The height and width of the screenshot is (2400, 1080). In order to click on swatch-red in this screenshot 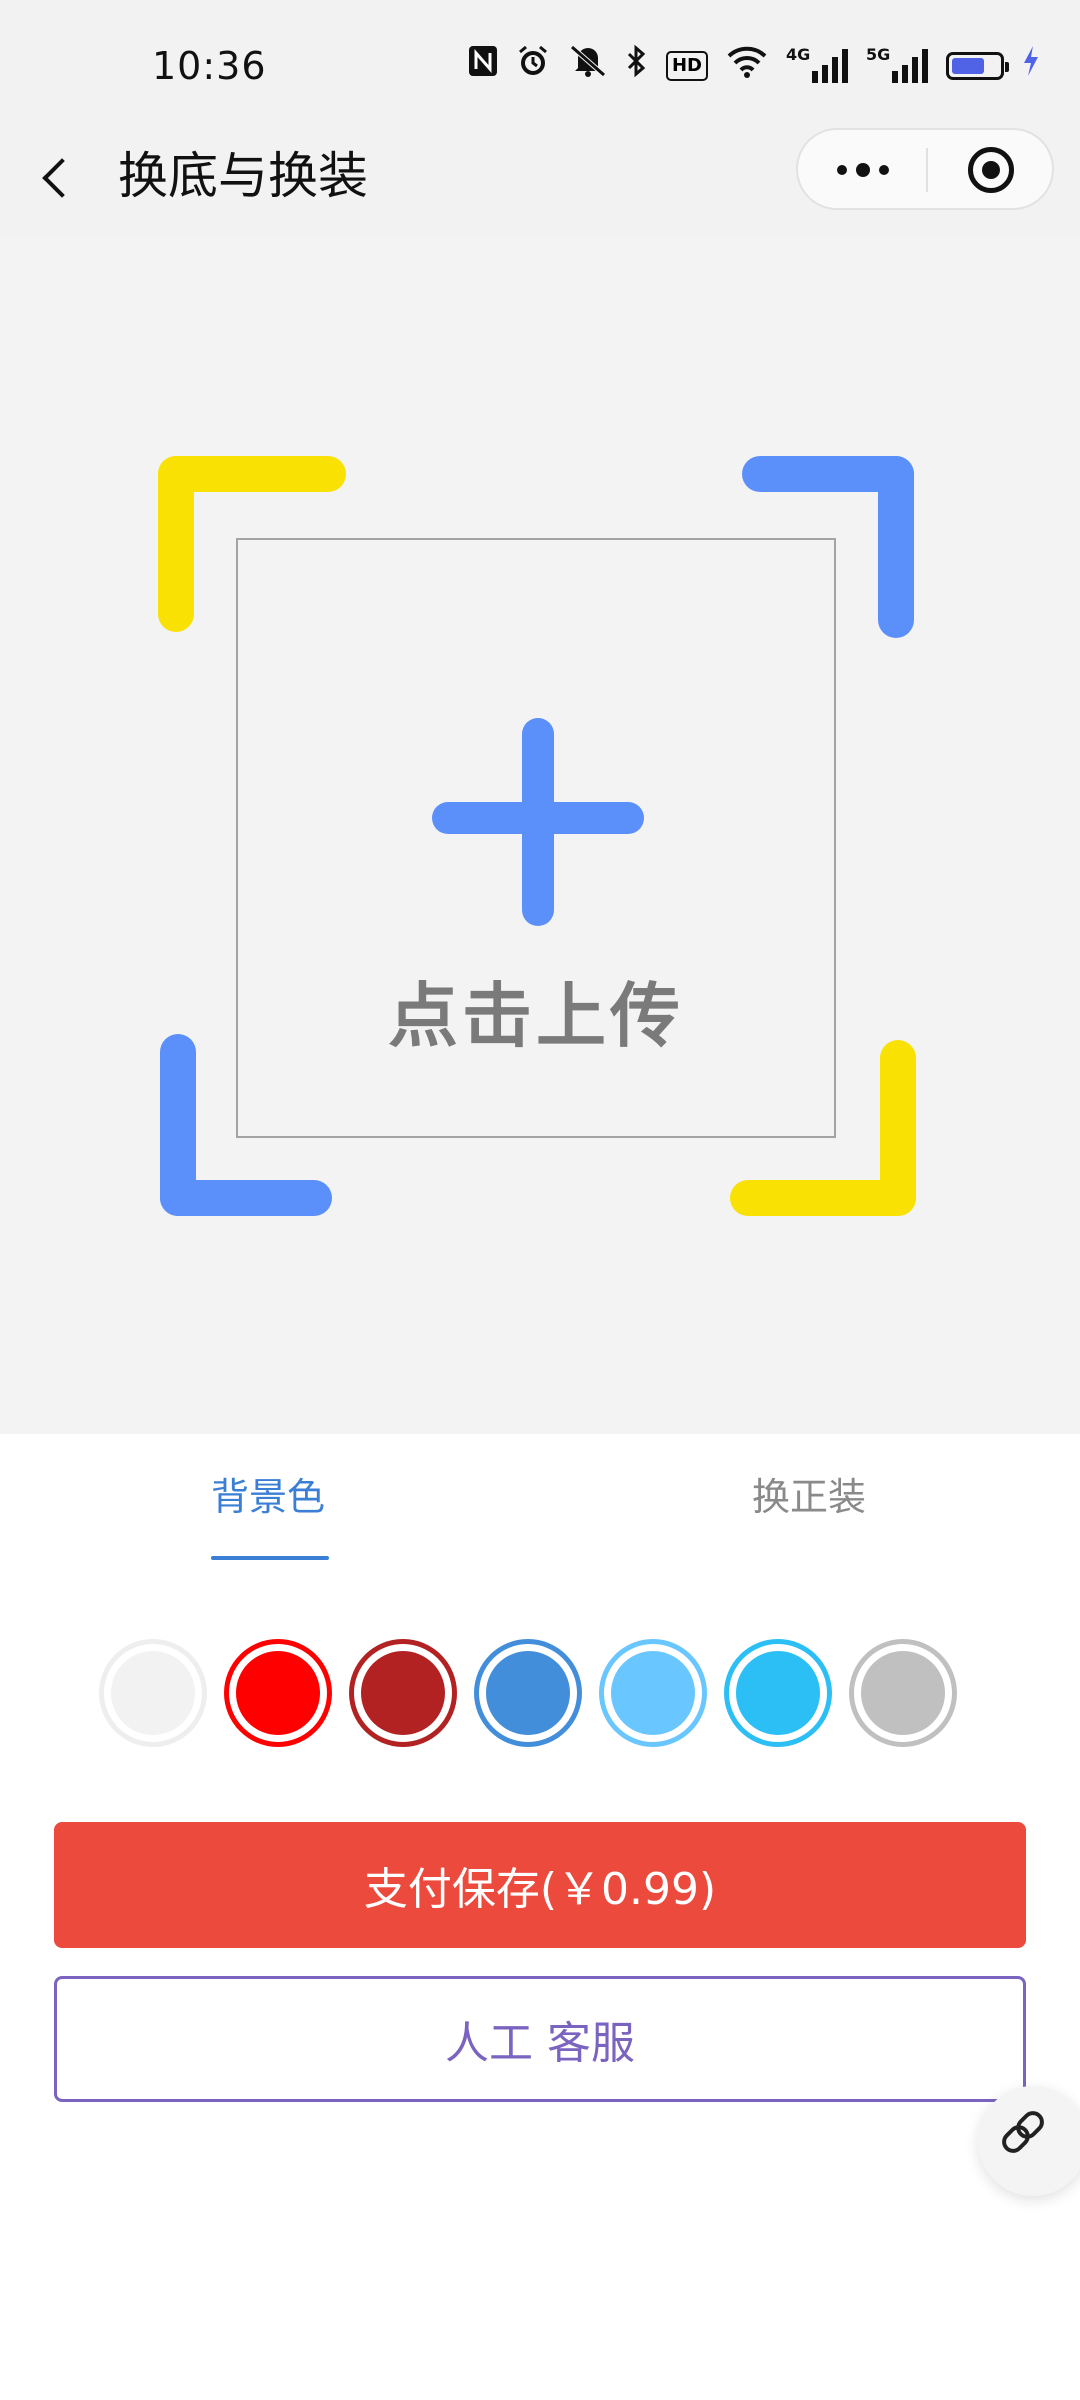, I will do `click(278, 1693)`.